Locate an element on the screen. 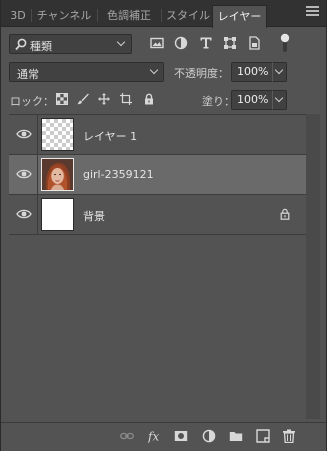 This screenshot has width=327, height=451. new-layer-icon is located at coordinates (263, 436).